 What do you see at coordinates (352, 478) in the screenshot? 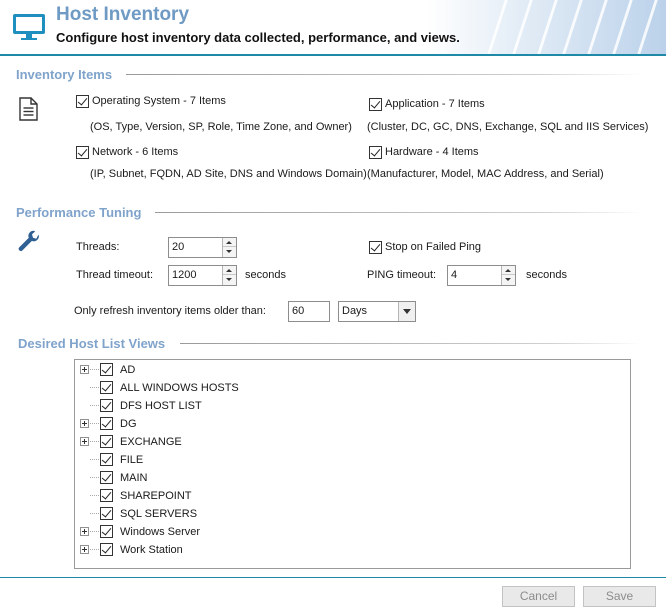
I see `tree-item-main: MAIN` at bounding box center [352, 478].